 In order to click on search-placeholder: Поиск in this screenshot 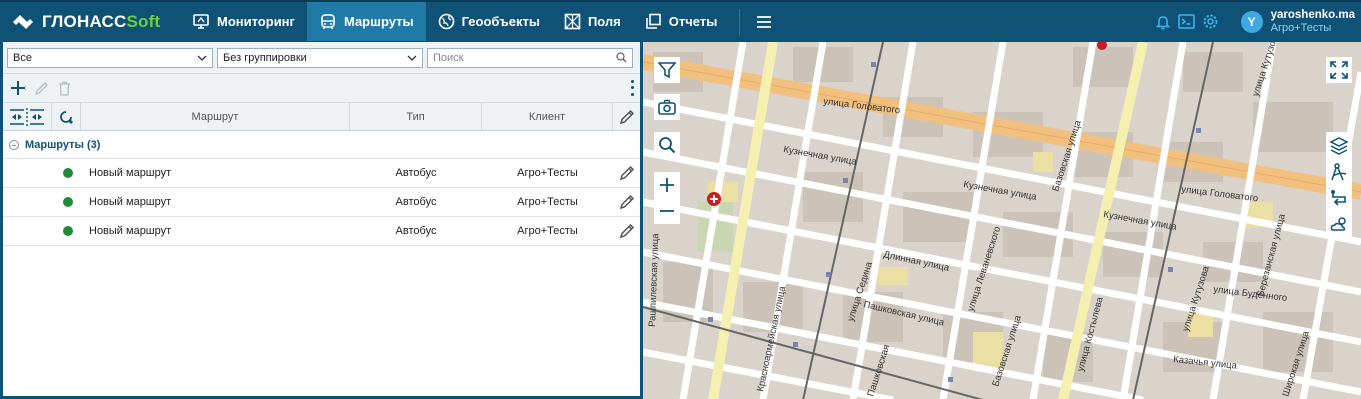, I will do `click(448, 57)`.